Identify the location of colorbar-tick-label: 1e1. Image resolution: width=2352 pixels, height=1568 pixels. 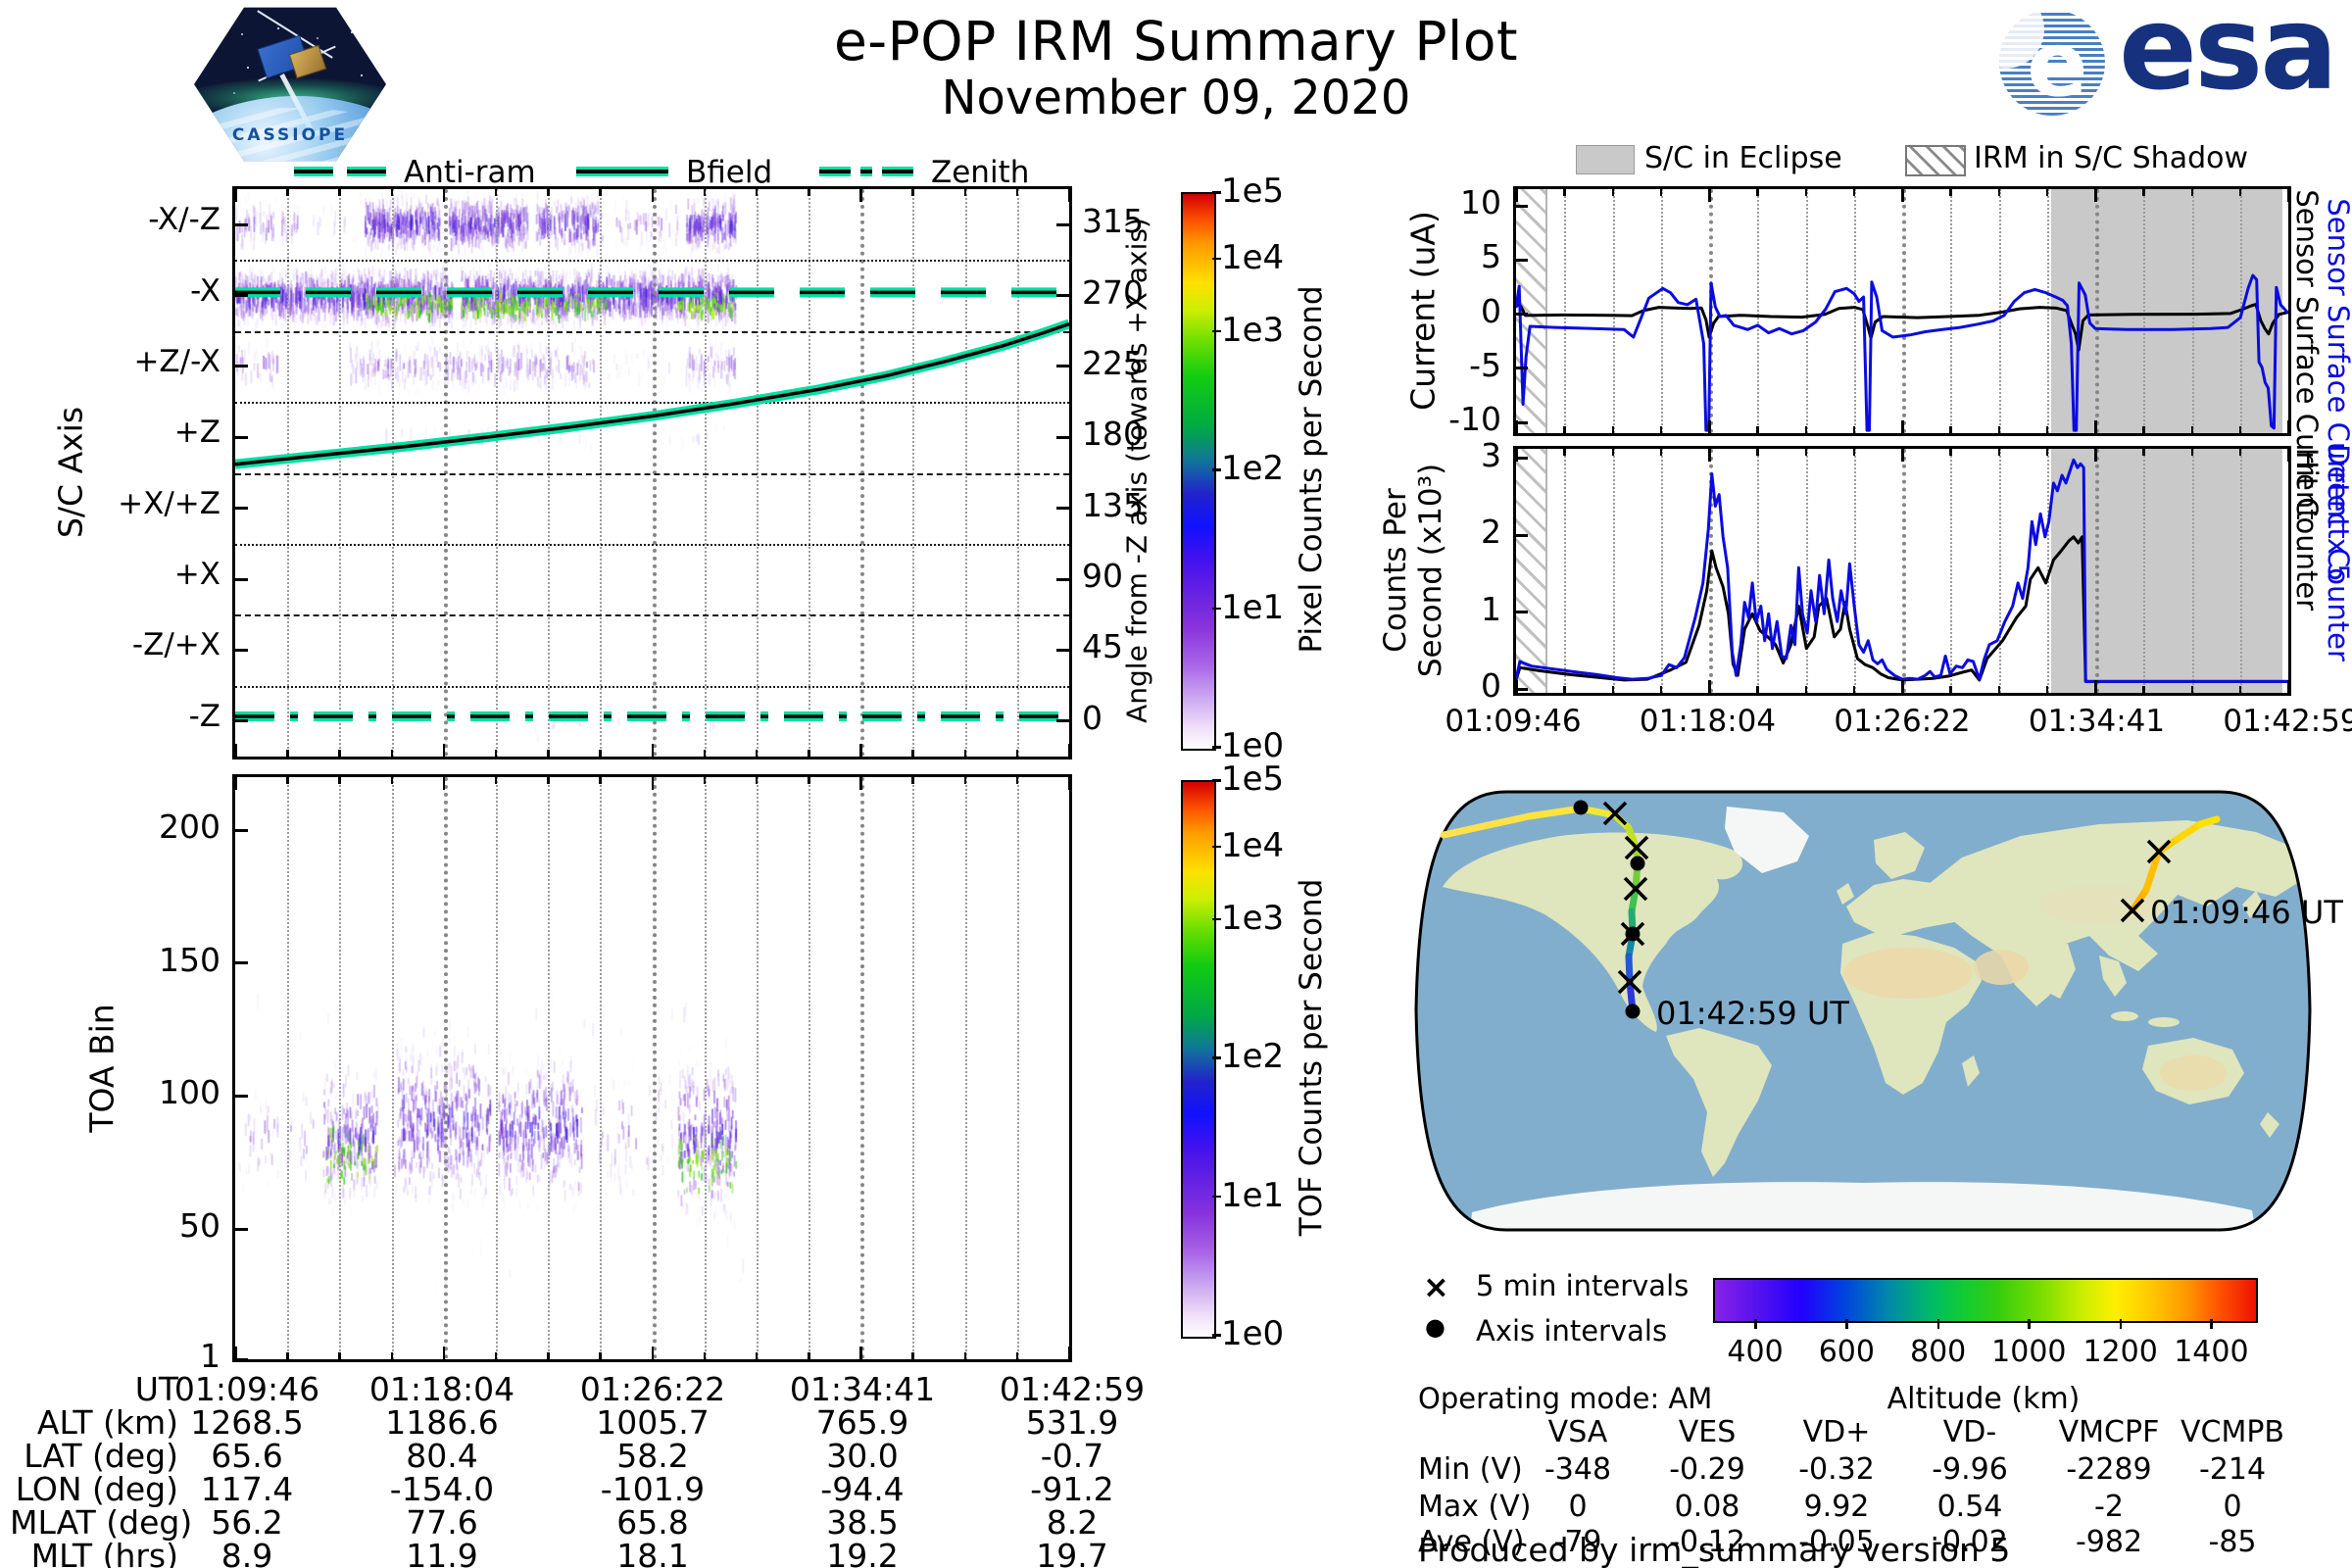
(1253, 607).